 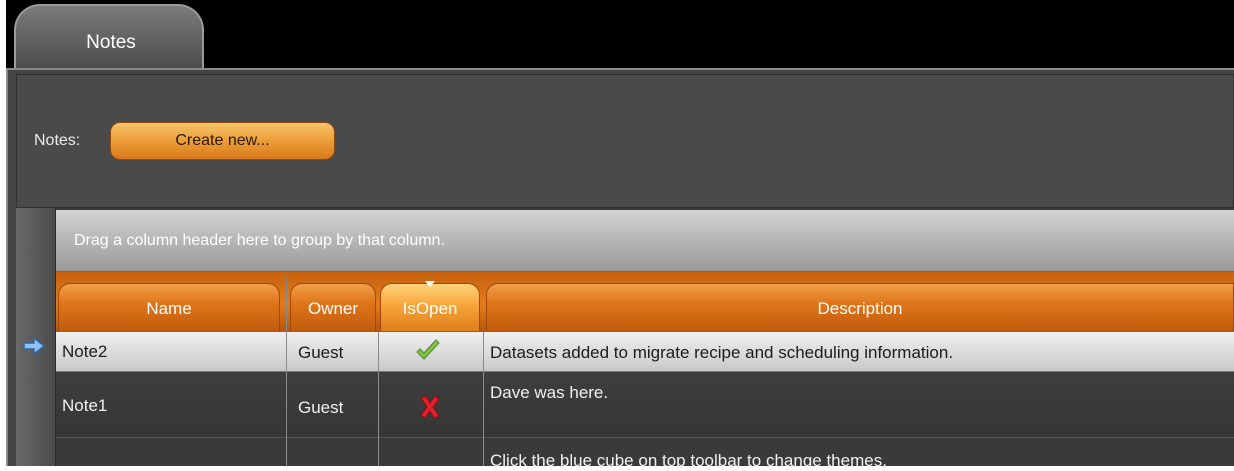 I want to click on column-header-description: Description, so click(x=860, y=307).